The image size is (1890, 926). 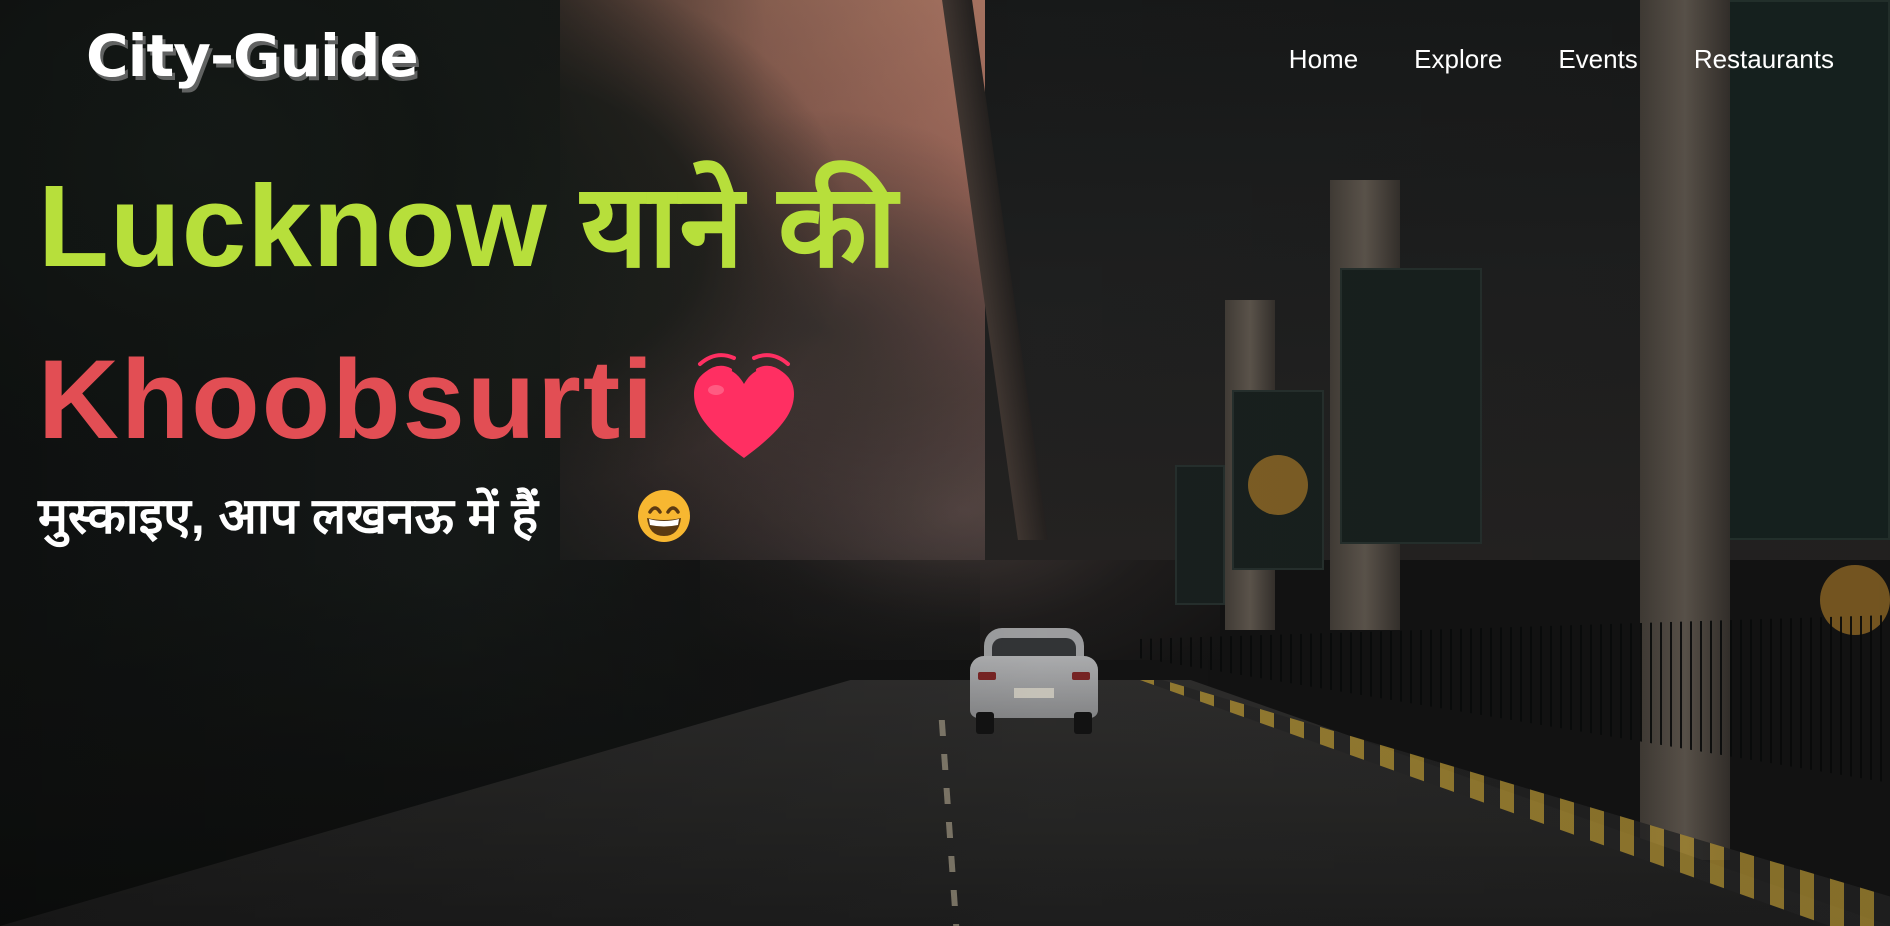 I want to click on nav-link-restaurants: Restaurants, so click(x=1764, y=59).